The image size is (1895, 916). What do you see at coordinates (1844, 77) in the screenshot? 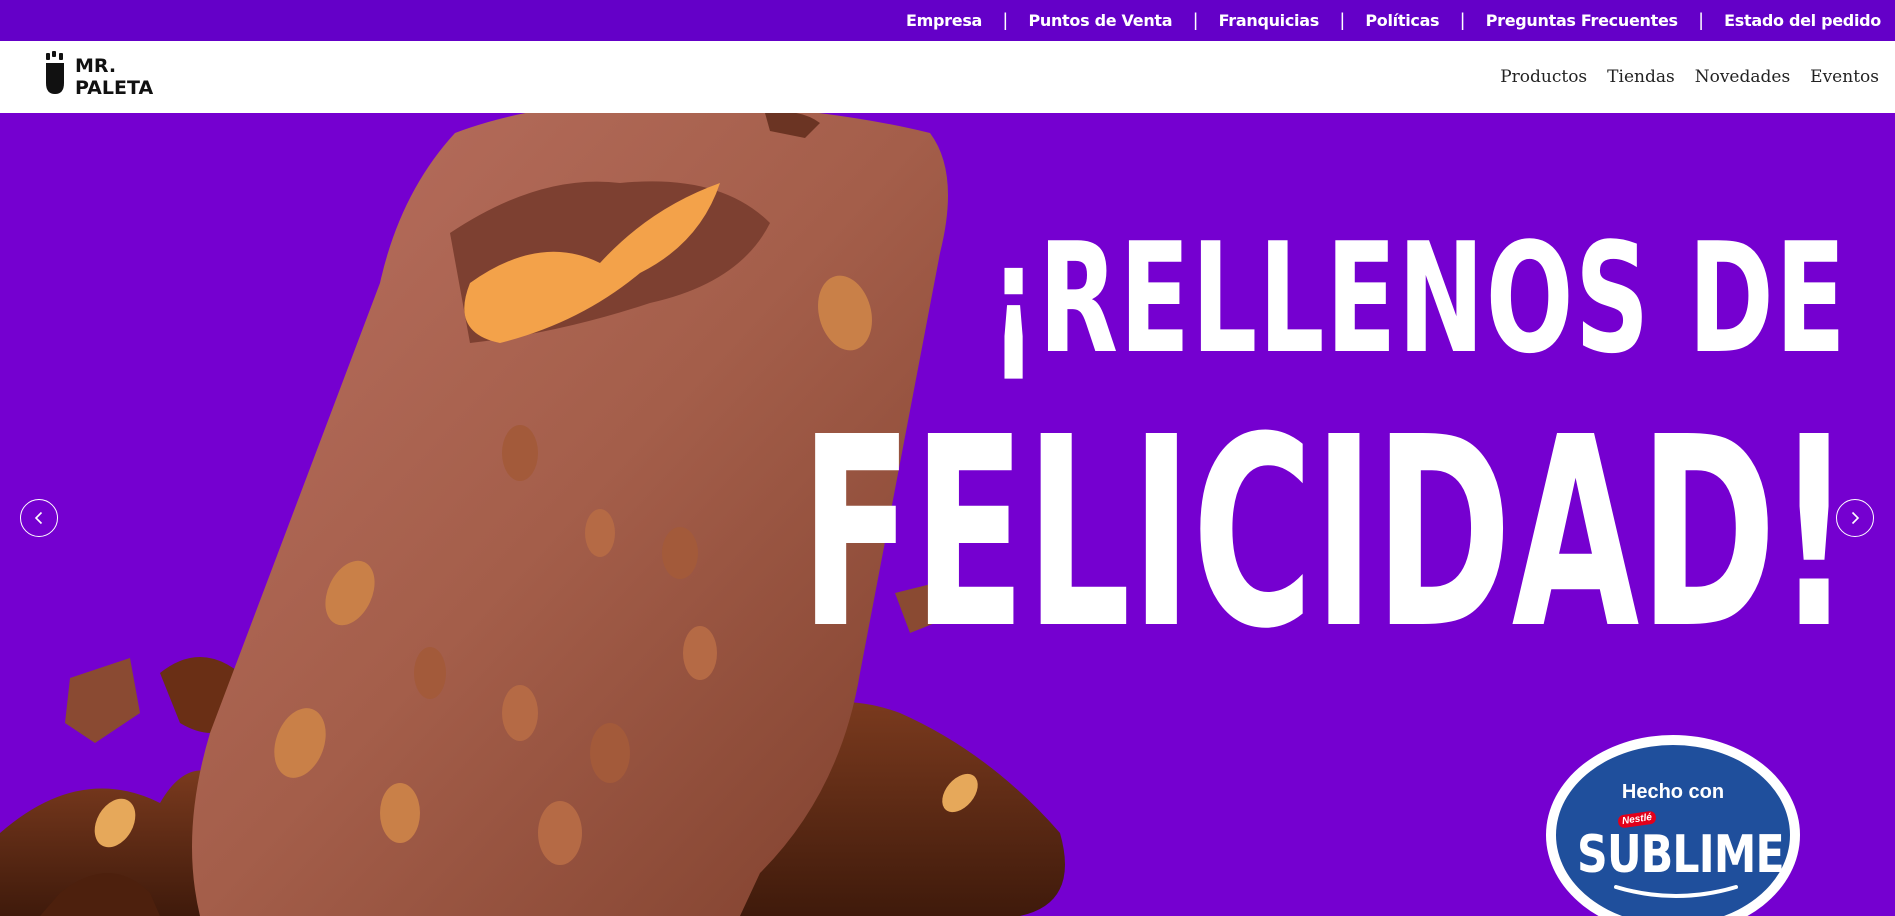
I see `nav-eventos: Eventos` at bounding box center [1844, 77].